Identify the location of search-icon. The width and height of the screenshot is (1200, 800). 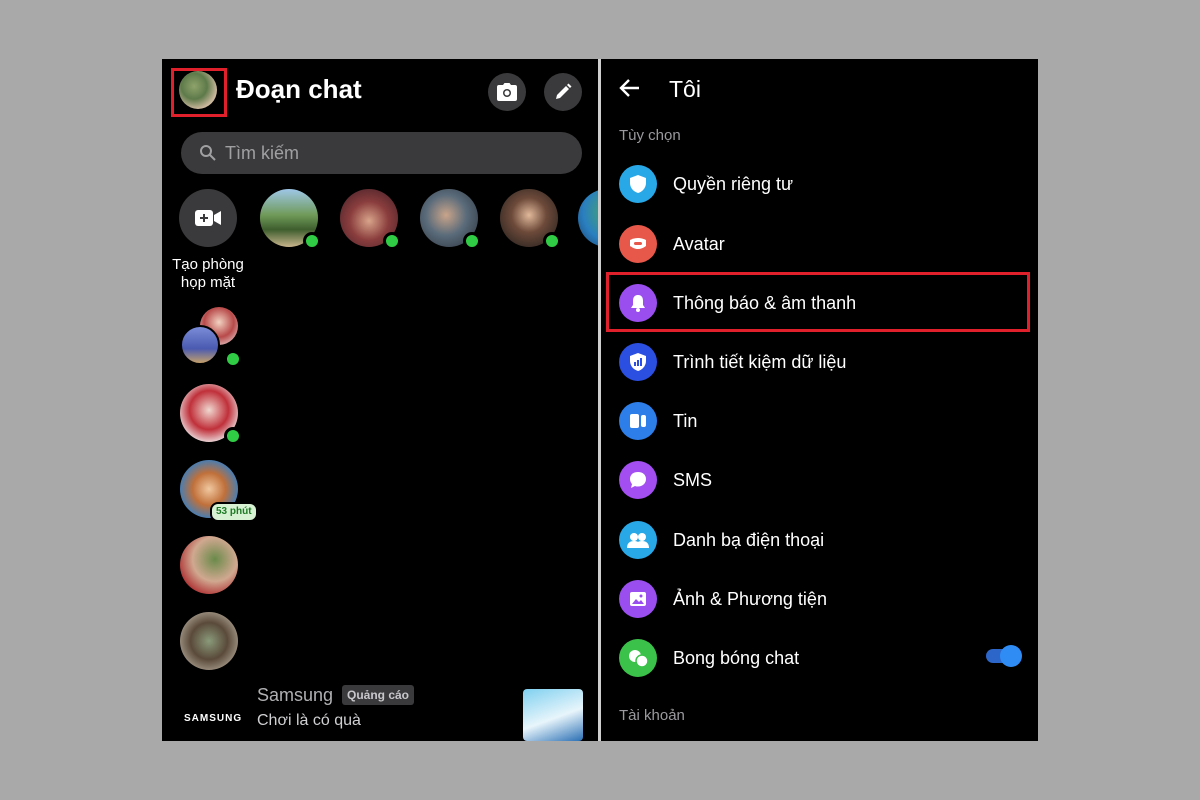
(208, 153).